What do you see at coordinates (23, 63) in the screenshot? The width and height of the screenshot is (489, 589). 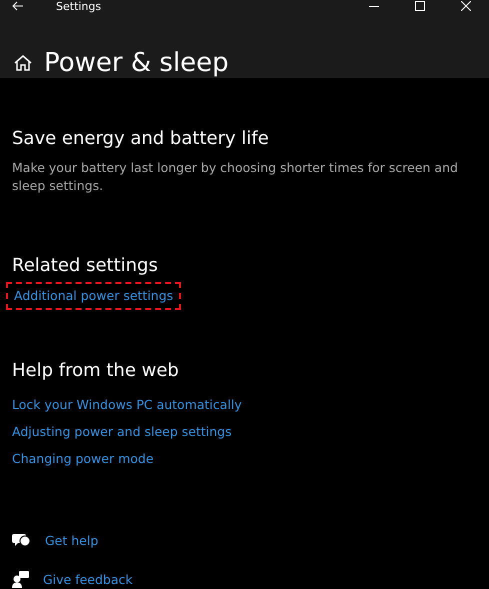 I see `home-icon` at bounding box center [23, 63].